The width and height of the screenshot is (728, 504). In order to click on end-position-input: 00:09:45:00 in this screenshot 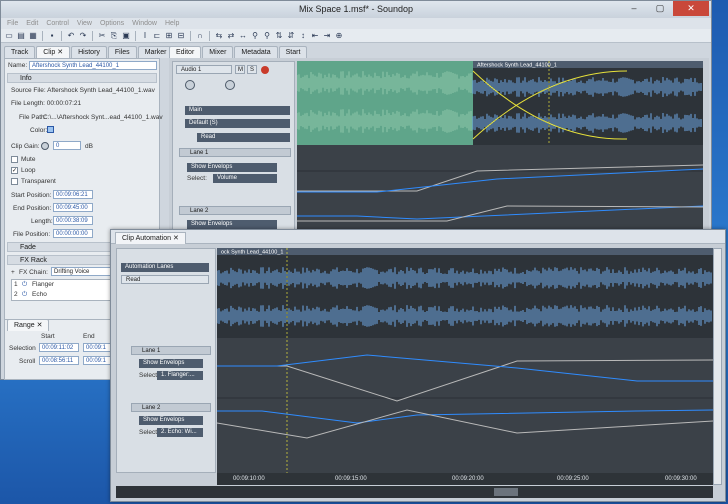, I will do `click(73, 207)`.